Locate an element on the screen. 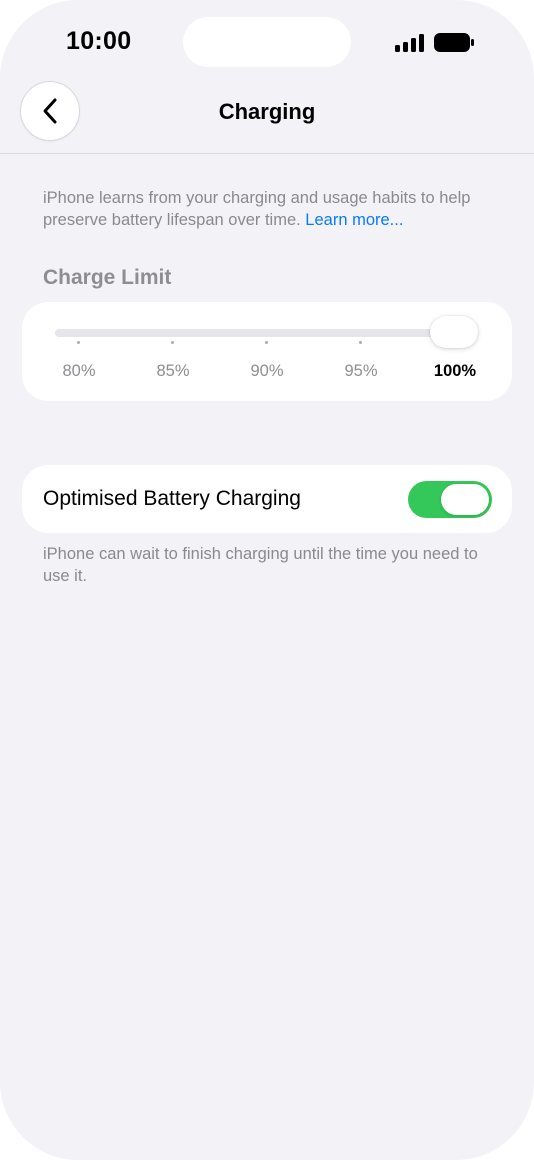 The image size is (534, 1160). dynamic-island is located at coordinates (267, 42).